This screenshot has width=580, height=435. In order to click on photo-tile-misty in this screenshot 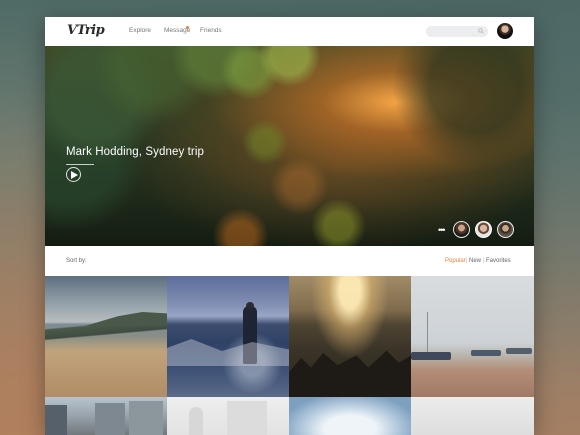, I will do `click(472, 416)`.